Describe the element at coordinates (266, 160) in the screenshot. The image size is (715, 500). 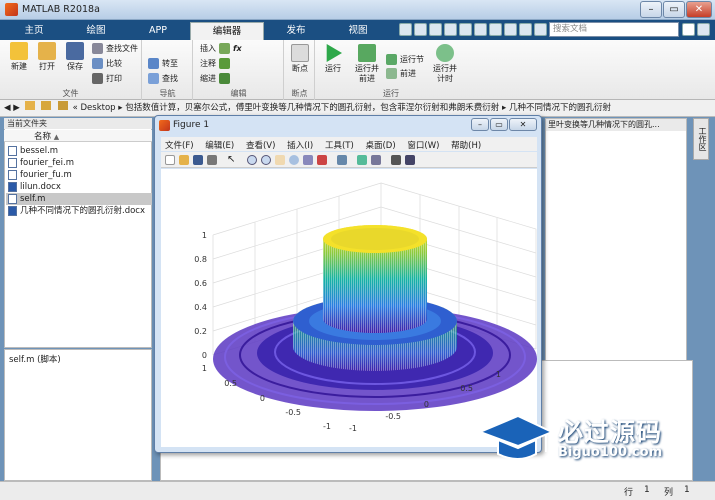
I see `zoom-out-icon` at that location.